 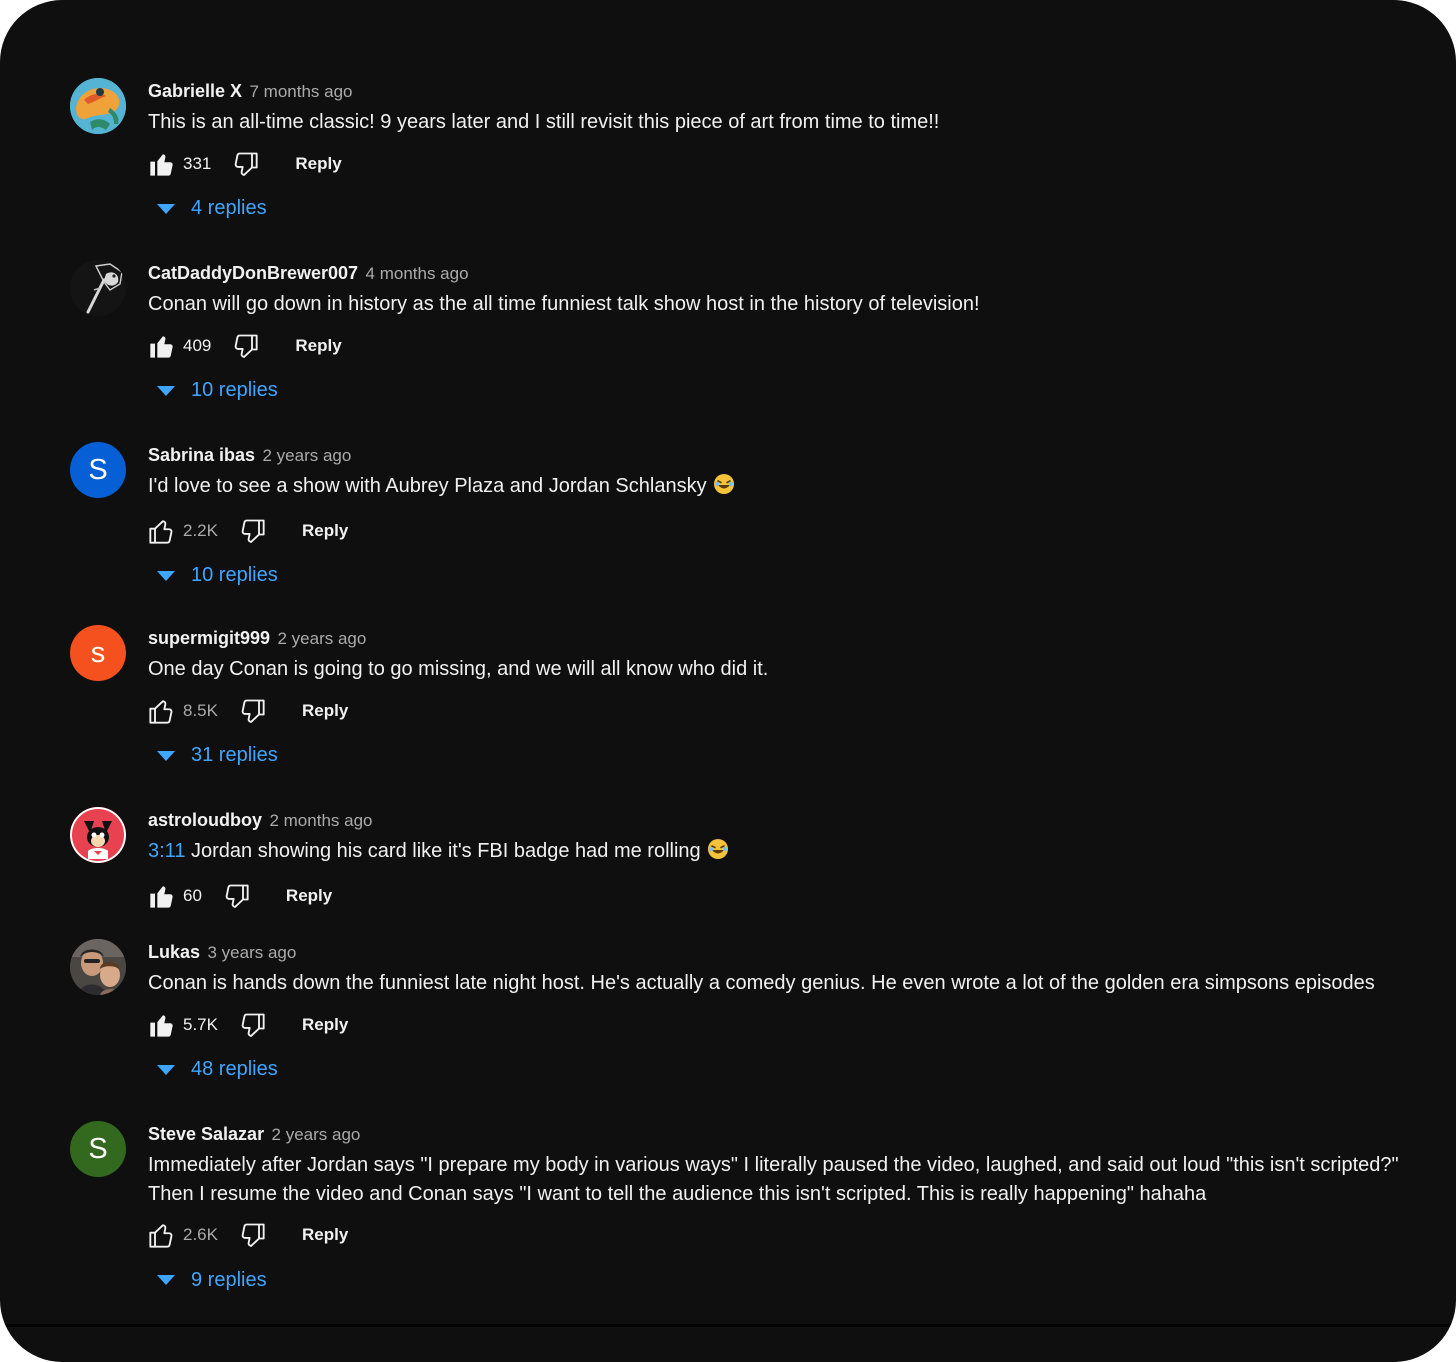 What do you see at coordinates (200, 1234) in the screenshot?
I see `like-count: 2.6K` at bounding box center [200, 1234].